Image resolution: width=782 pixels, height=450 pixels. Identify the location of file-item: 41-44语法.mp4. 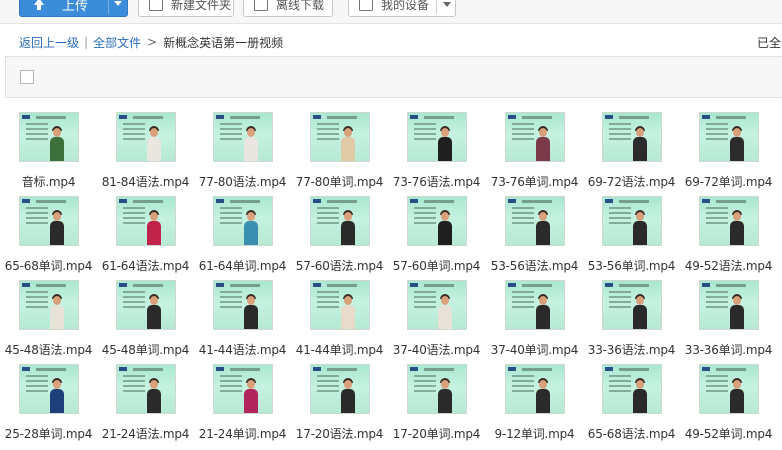
(242, 322).